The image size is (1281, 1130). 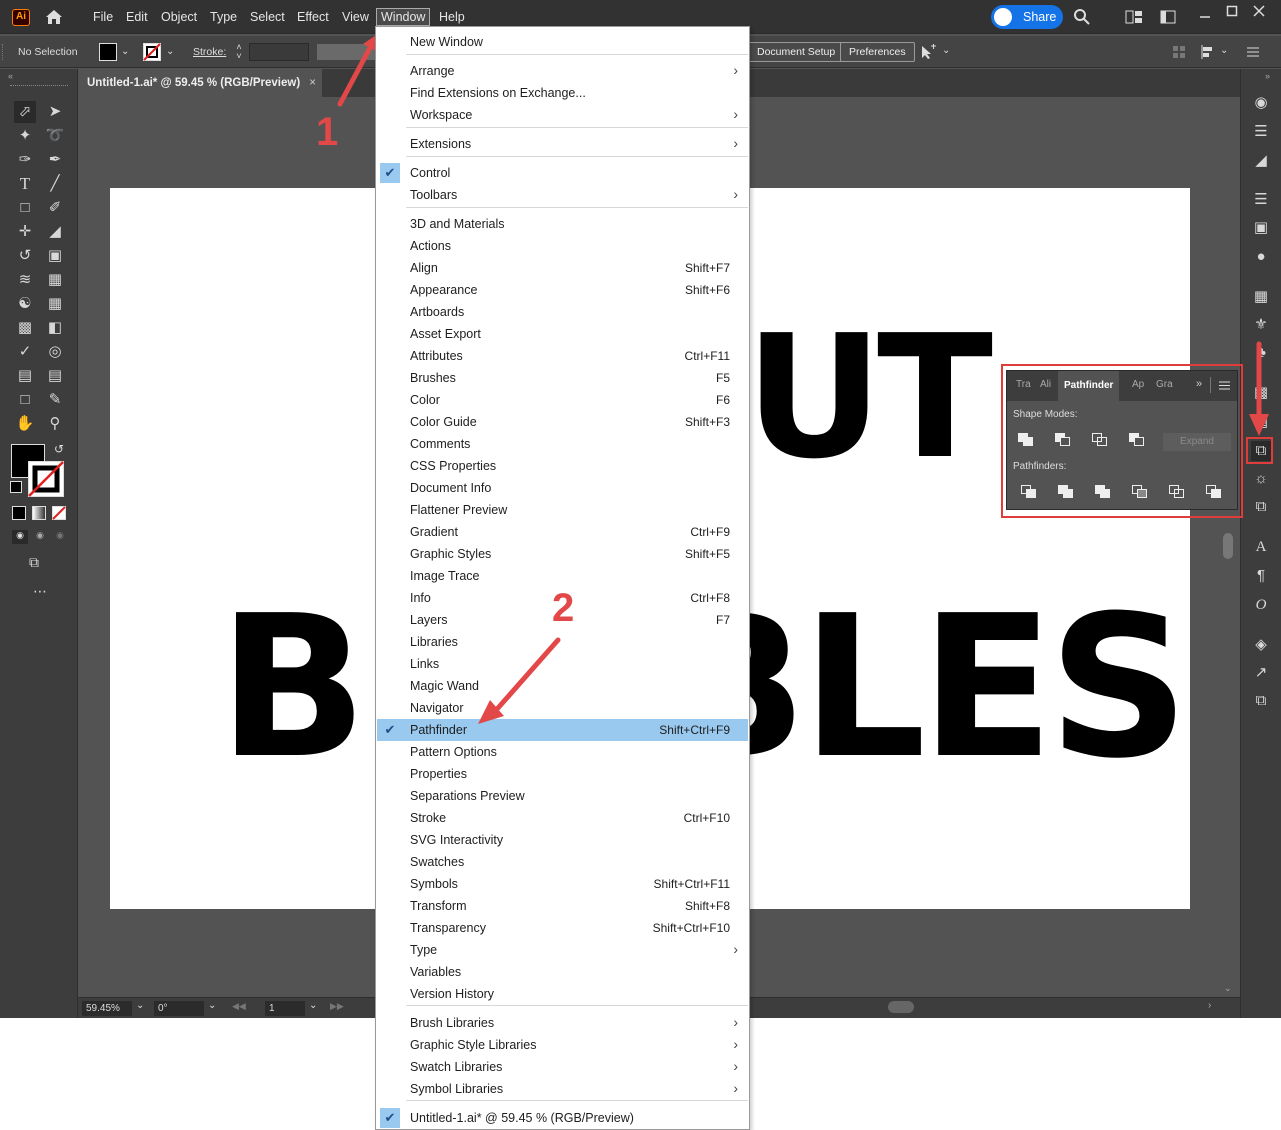 I want to click on slice-tool-icon: ✎, so click(x=55, y=400).